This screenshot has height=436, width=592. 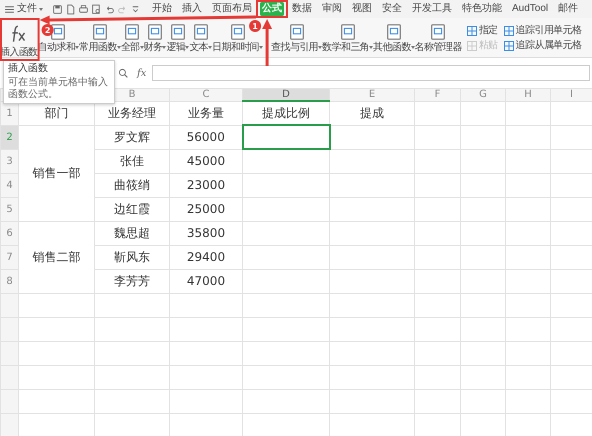 I want to click on ribbon-tab: 视图, so click(x=362, y=9).